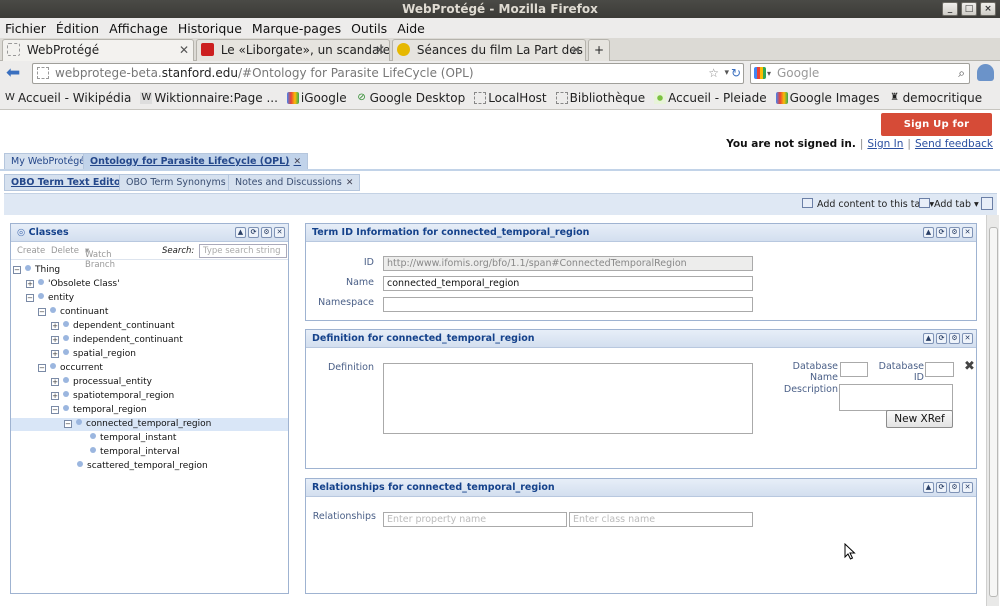  Describe the element at coordinates (25, 28) in the screenshot. I see `menu-fichier: Fichier` at that location.